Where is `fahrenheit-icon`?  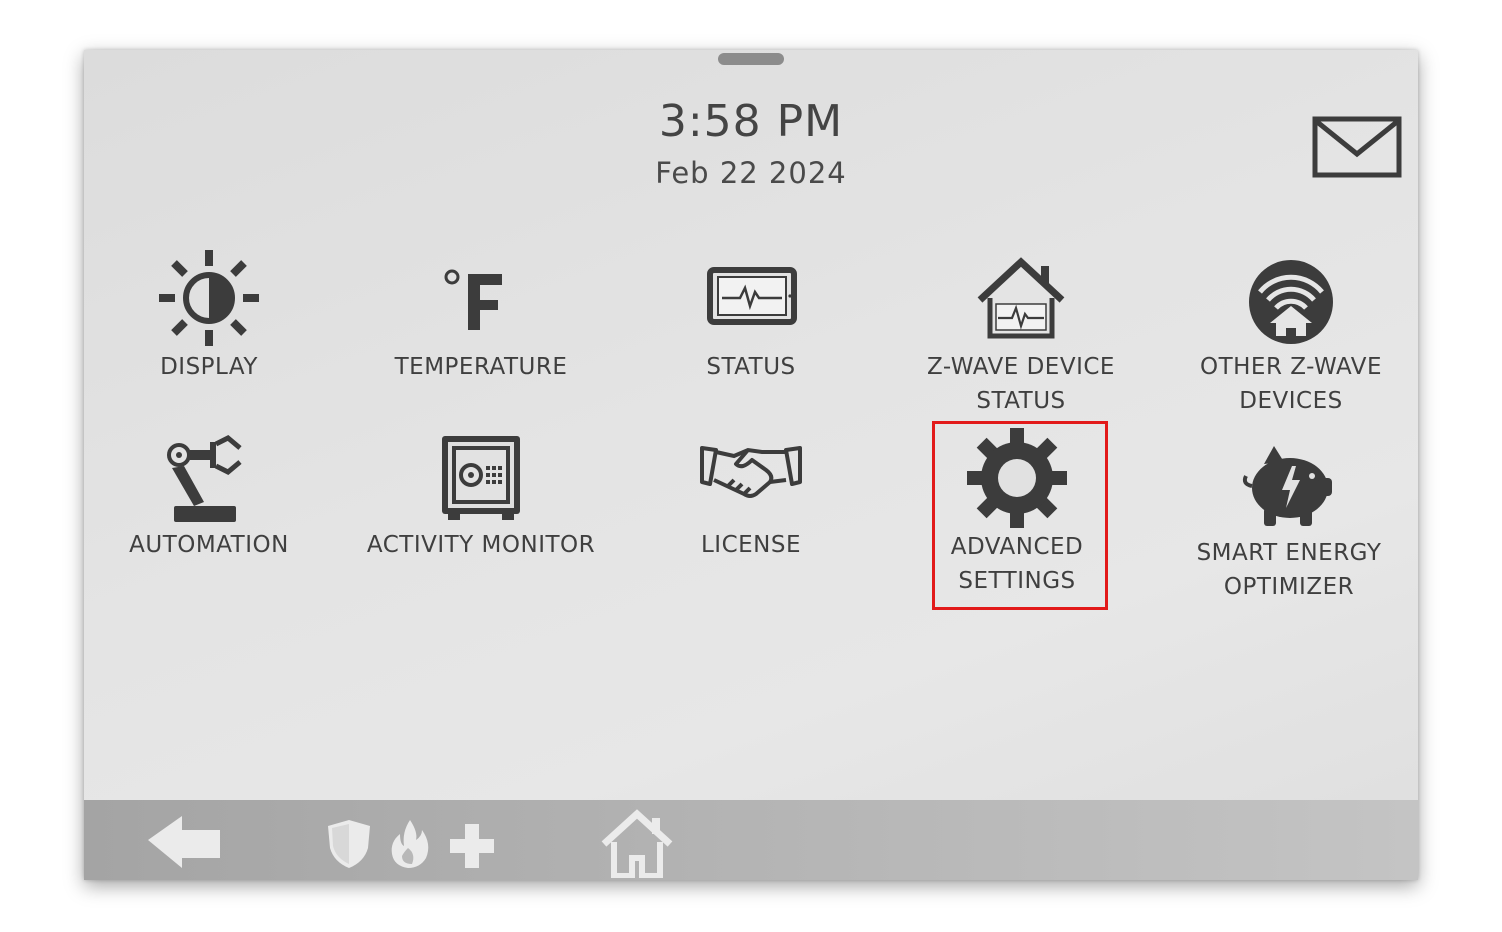
fahrenheit-icon is located at coordinates (473, 299).